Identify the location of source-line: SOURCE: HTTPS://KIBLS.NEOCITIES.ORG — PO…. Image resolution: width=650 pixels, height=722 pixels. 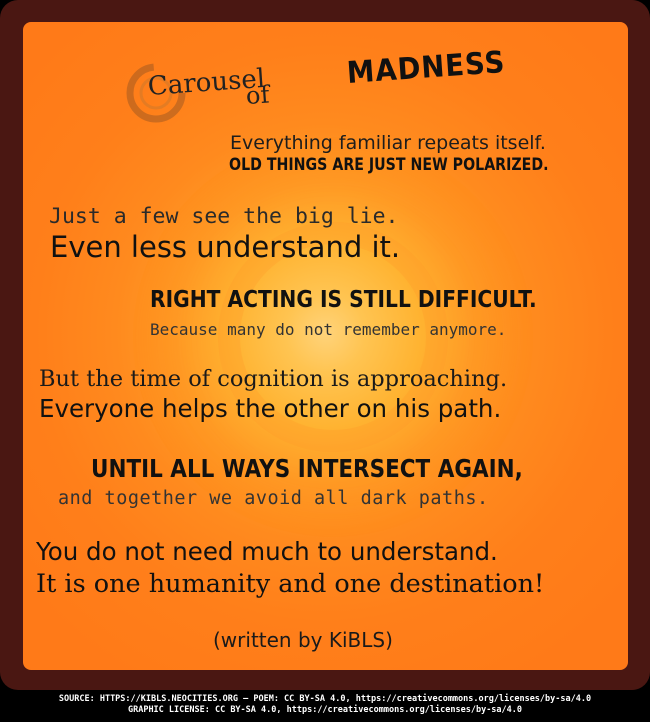
(325, 699).